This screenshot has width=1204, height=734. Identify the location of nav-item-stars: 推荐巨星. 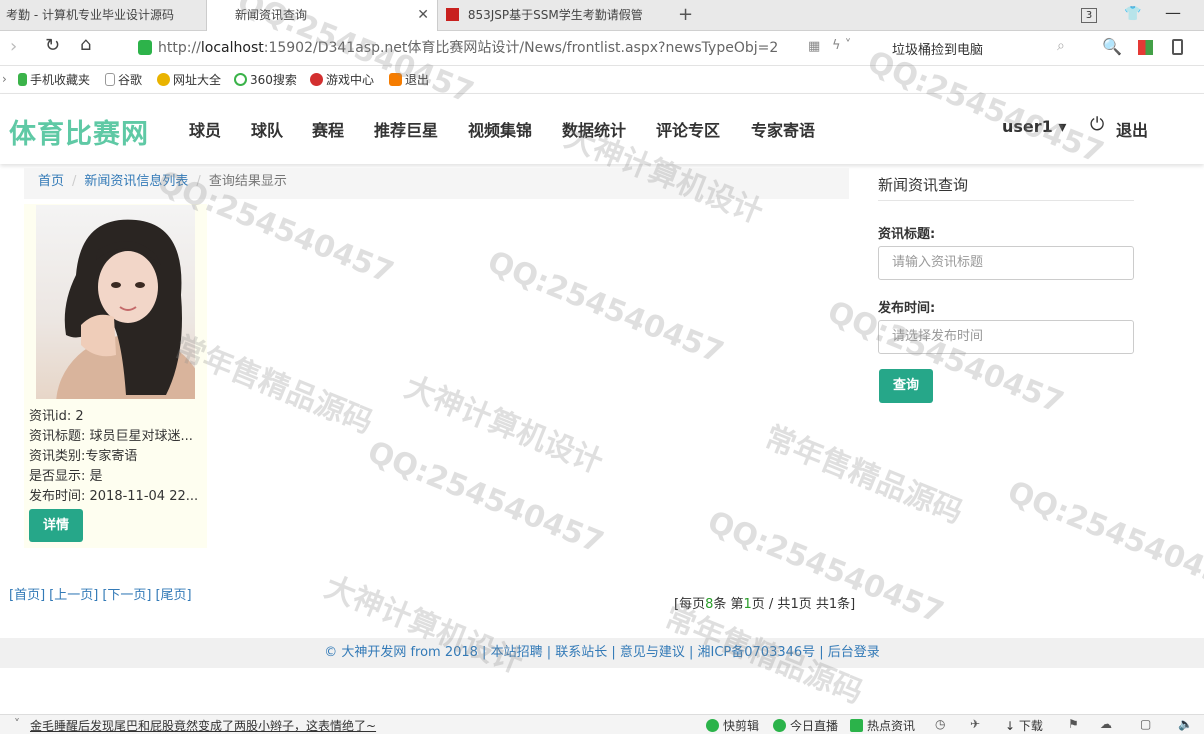
(406, 129).